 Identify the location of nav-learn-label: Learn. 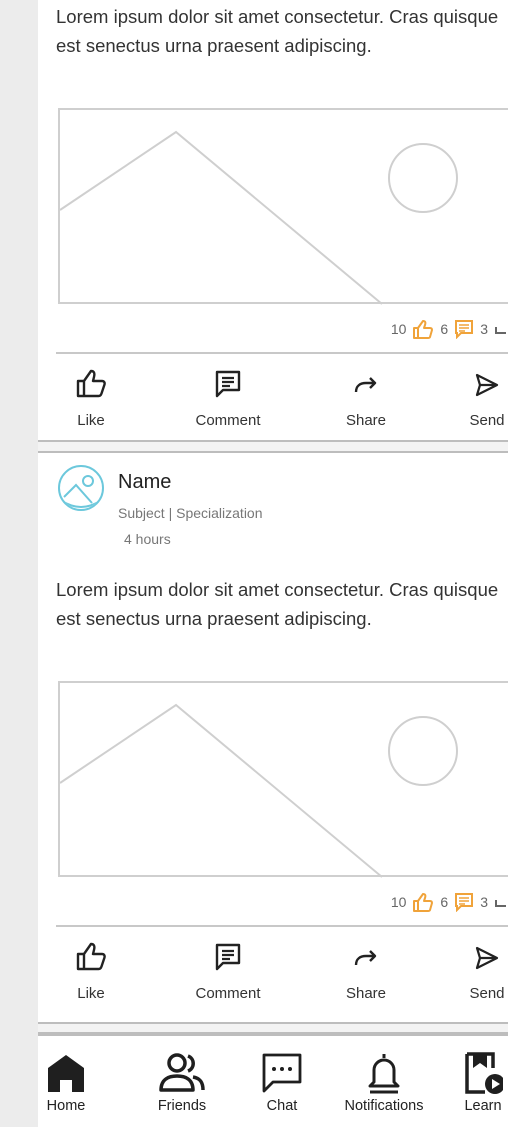
(483, 1106).